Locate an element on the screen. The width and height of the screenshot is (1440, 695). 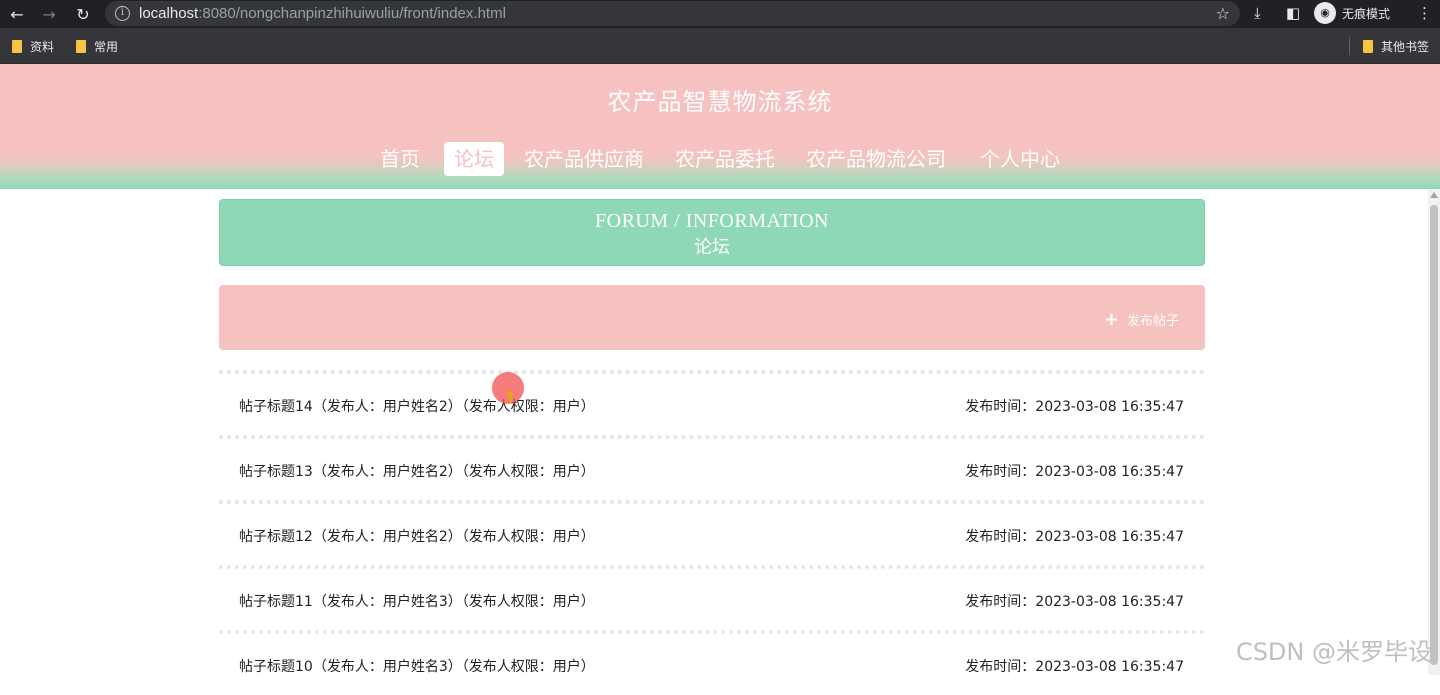
watermark: CSDN @米罗毕设 is located at coordinates (1333, 652).